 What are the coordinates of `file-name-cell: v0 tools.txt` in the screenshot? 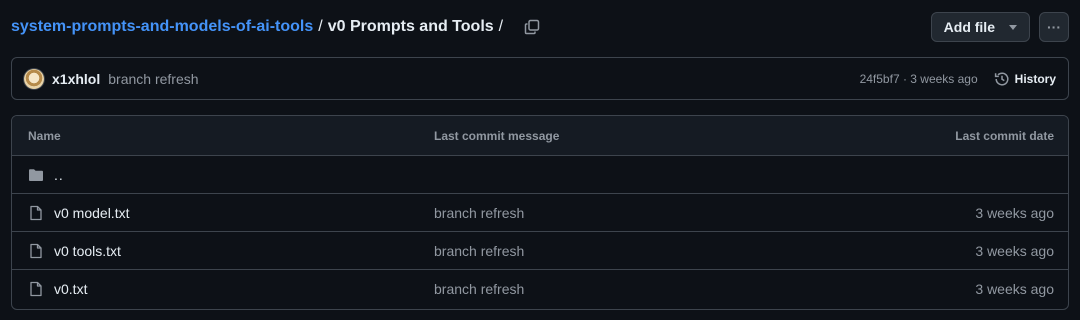 It's located at (223, 251).